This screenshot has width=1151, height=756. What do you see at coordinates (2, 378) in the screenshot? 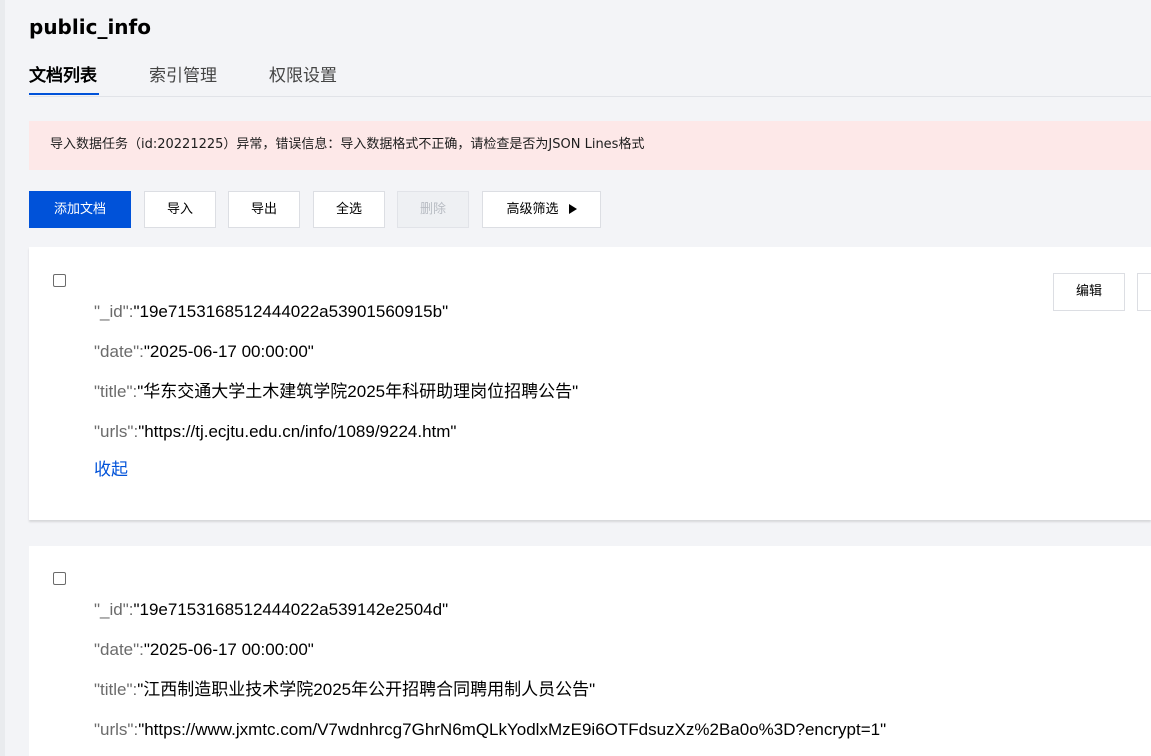
I see `left-border` at bounding box center [2, 378].